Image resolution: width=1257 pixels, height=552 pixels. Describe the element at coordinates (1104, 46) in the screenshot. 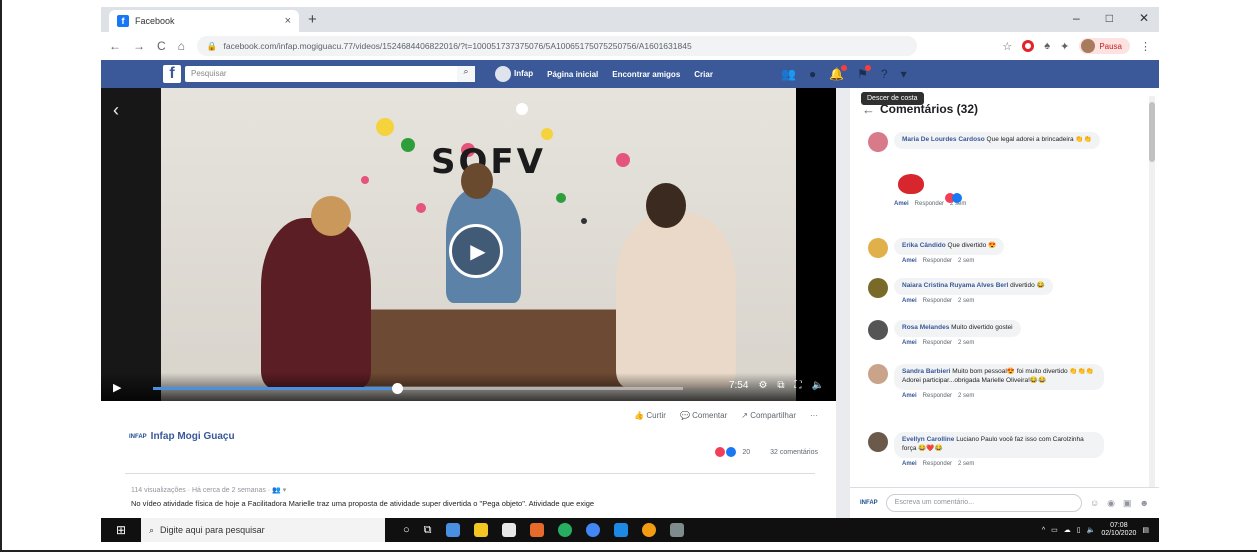

I see `profile-button: Pausa` at that location.